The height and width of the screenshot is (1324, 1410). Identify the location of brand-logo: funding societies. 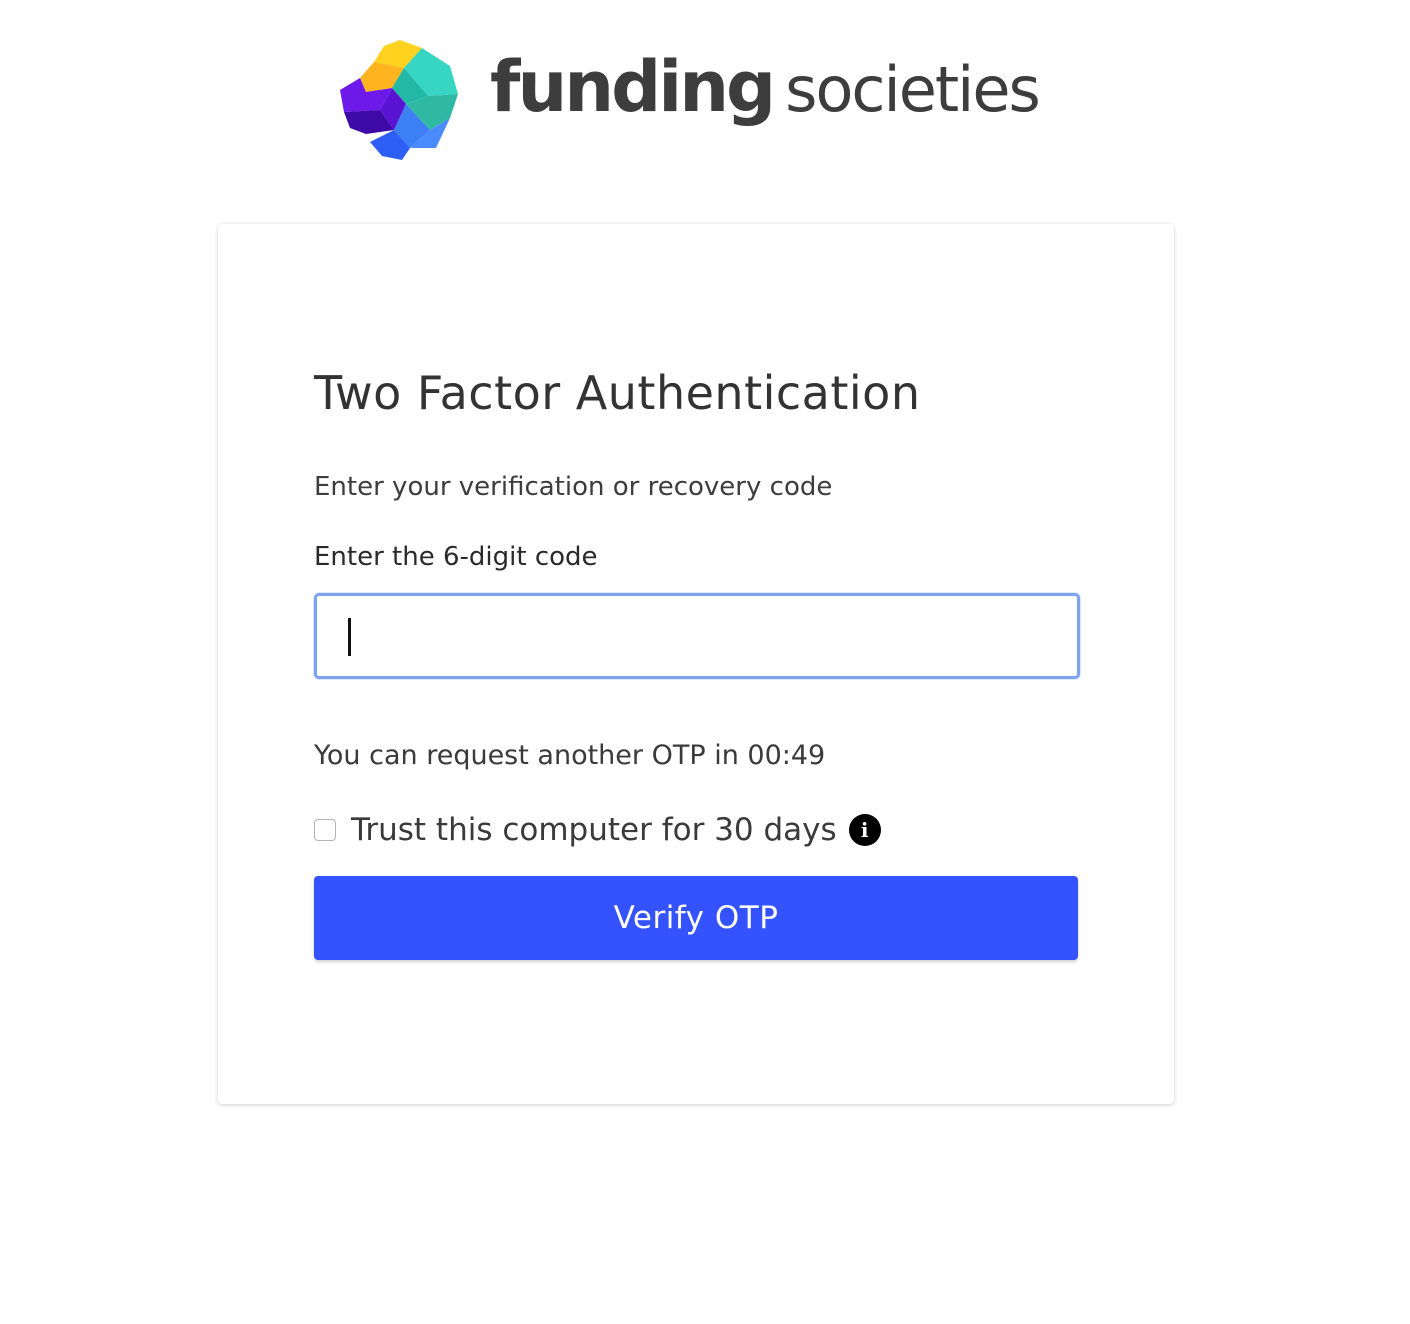
(701, 100).